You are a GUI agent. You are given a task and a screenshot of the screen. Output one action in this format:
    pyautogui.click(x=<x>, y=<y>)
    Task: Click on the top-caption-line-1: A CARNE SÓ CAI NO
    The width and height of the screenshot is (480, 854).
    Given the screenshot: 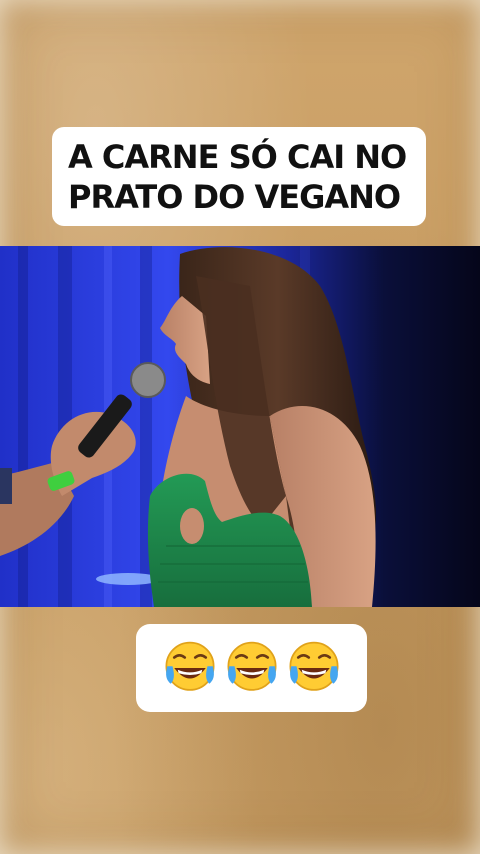 What is the action you would take?
    pyautogui.click(x=237, y=157)
    